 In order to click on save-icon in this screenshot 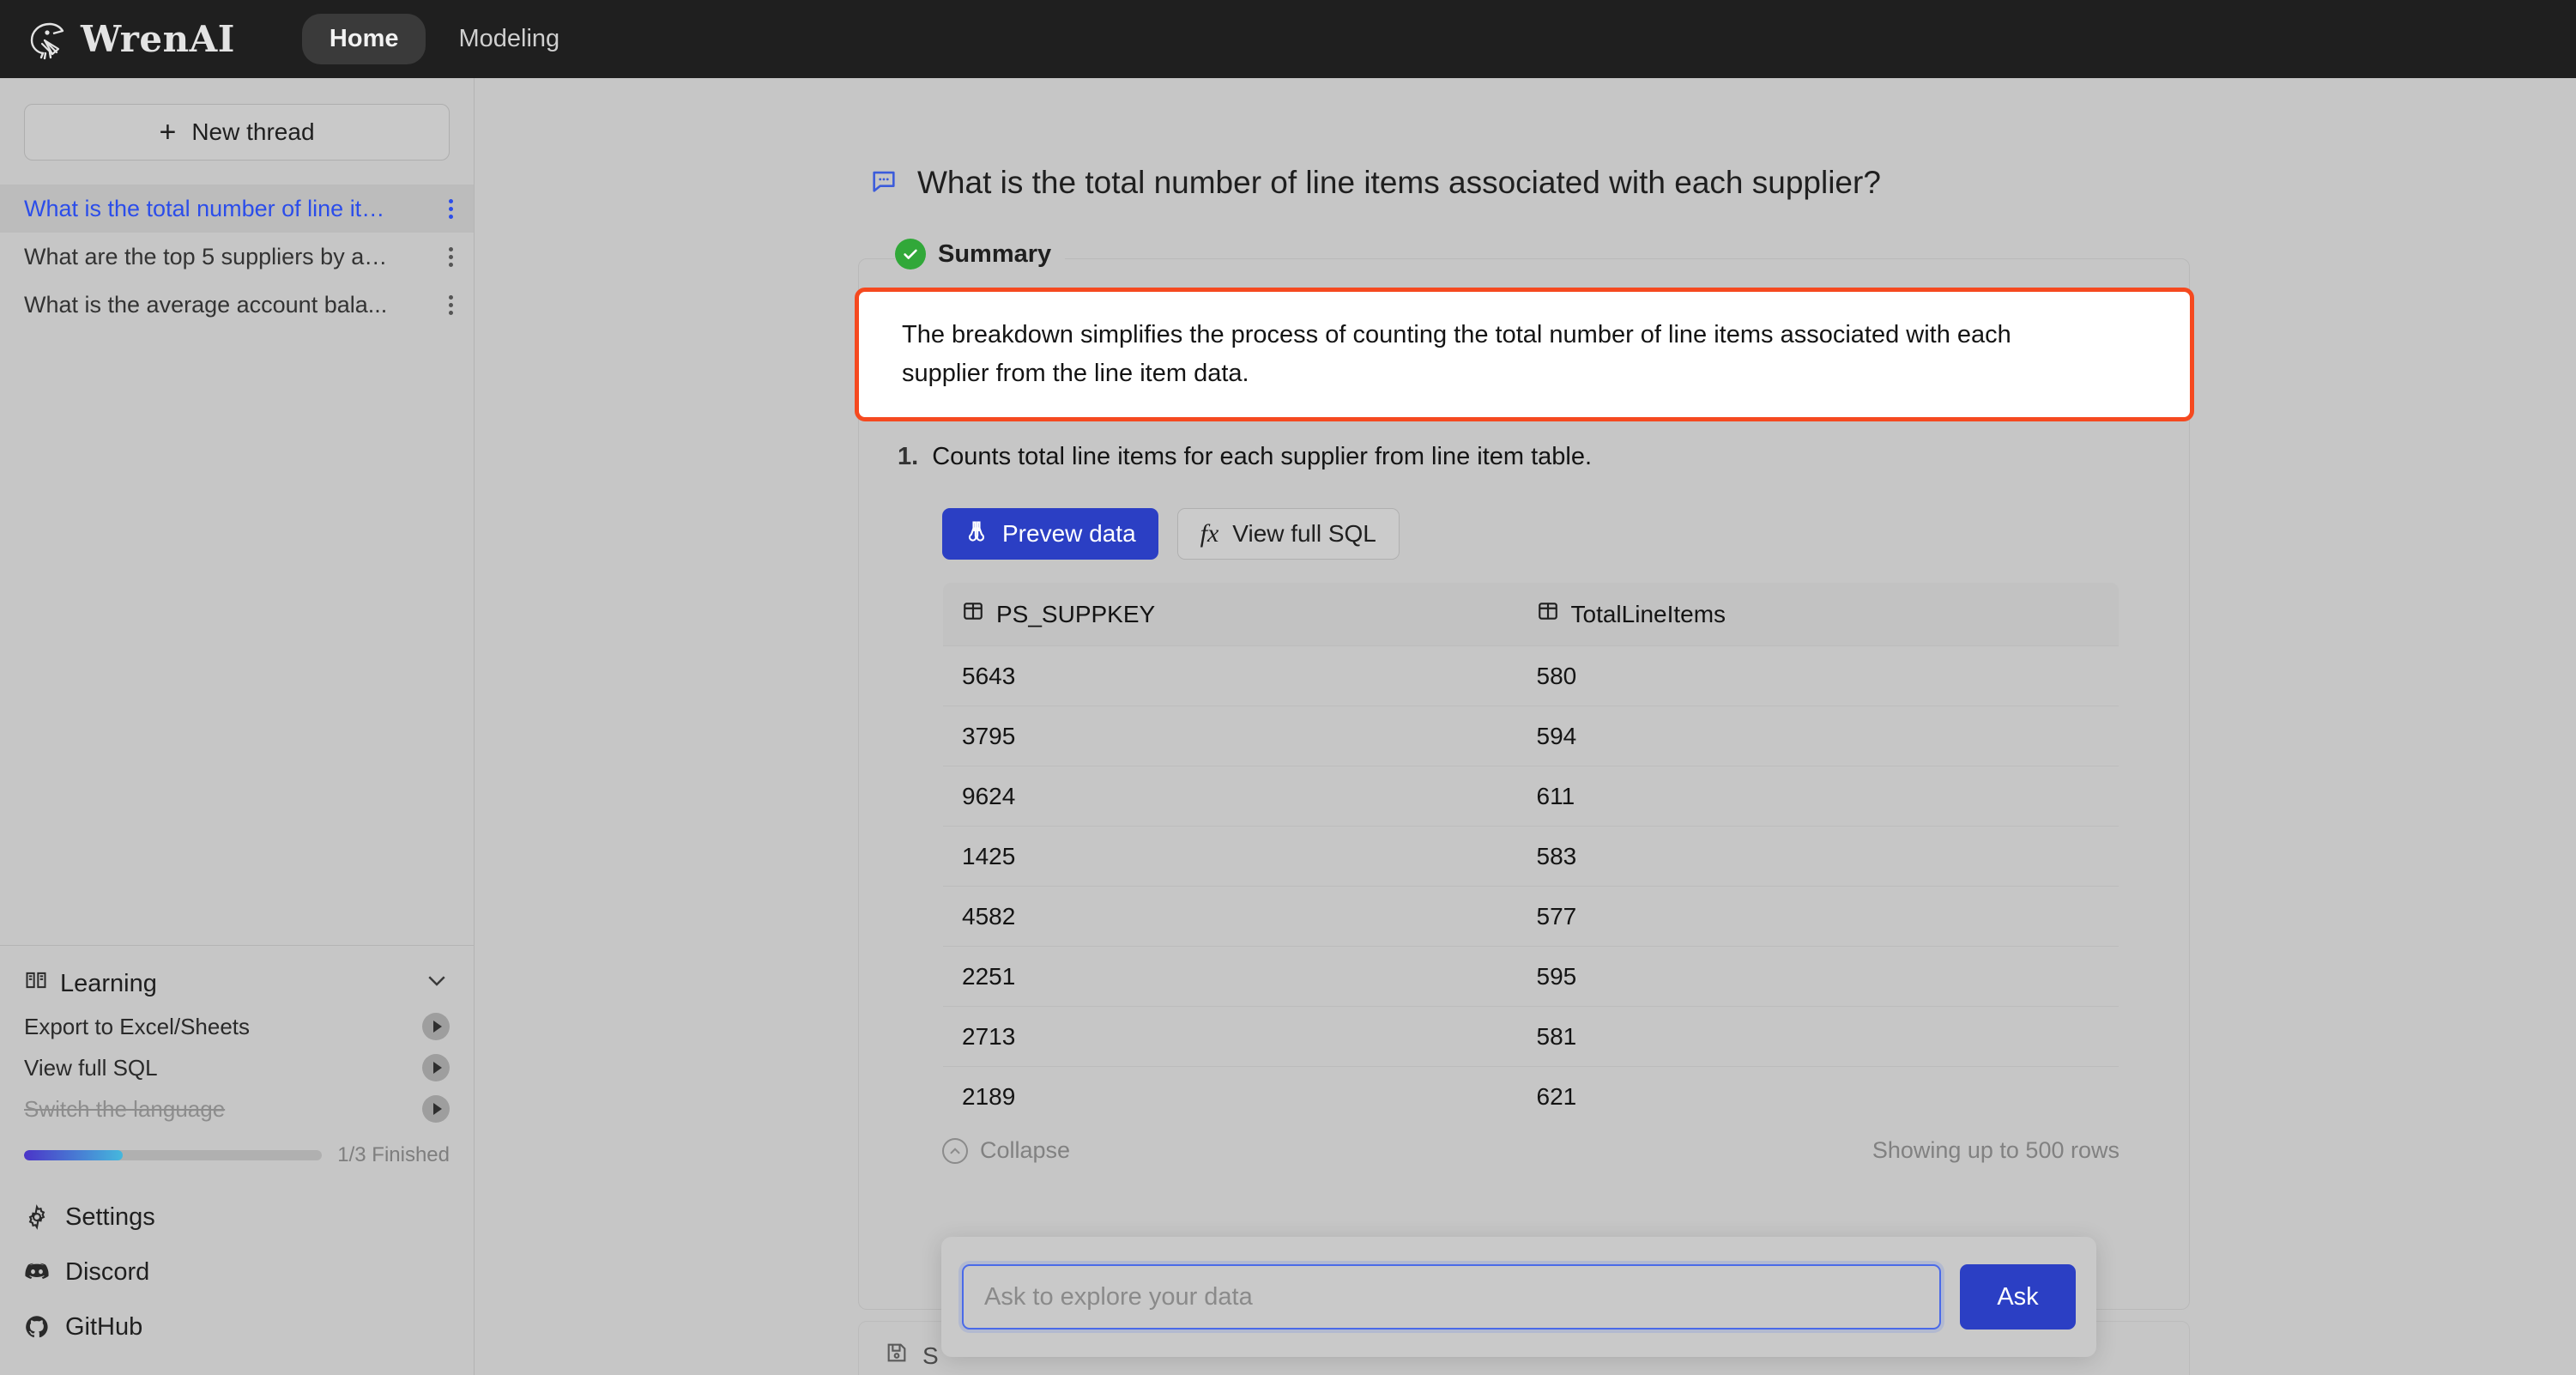, I will do `click(897, 1356)`.